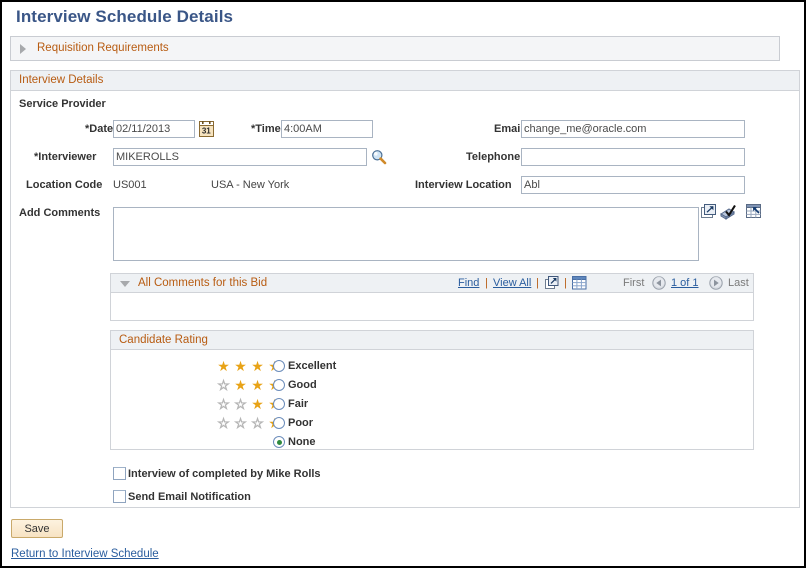  What do you see at coordinates (85, 554) in the screenshot?
I see `return-to-interview-schedule-link: Return to Interview Schedule` at bounding box center [85, 554].